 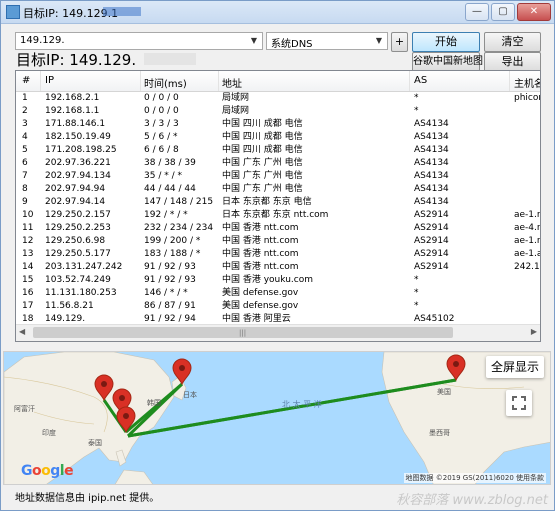 I want to click on minimize-button: —, so click(x=477, y=12).